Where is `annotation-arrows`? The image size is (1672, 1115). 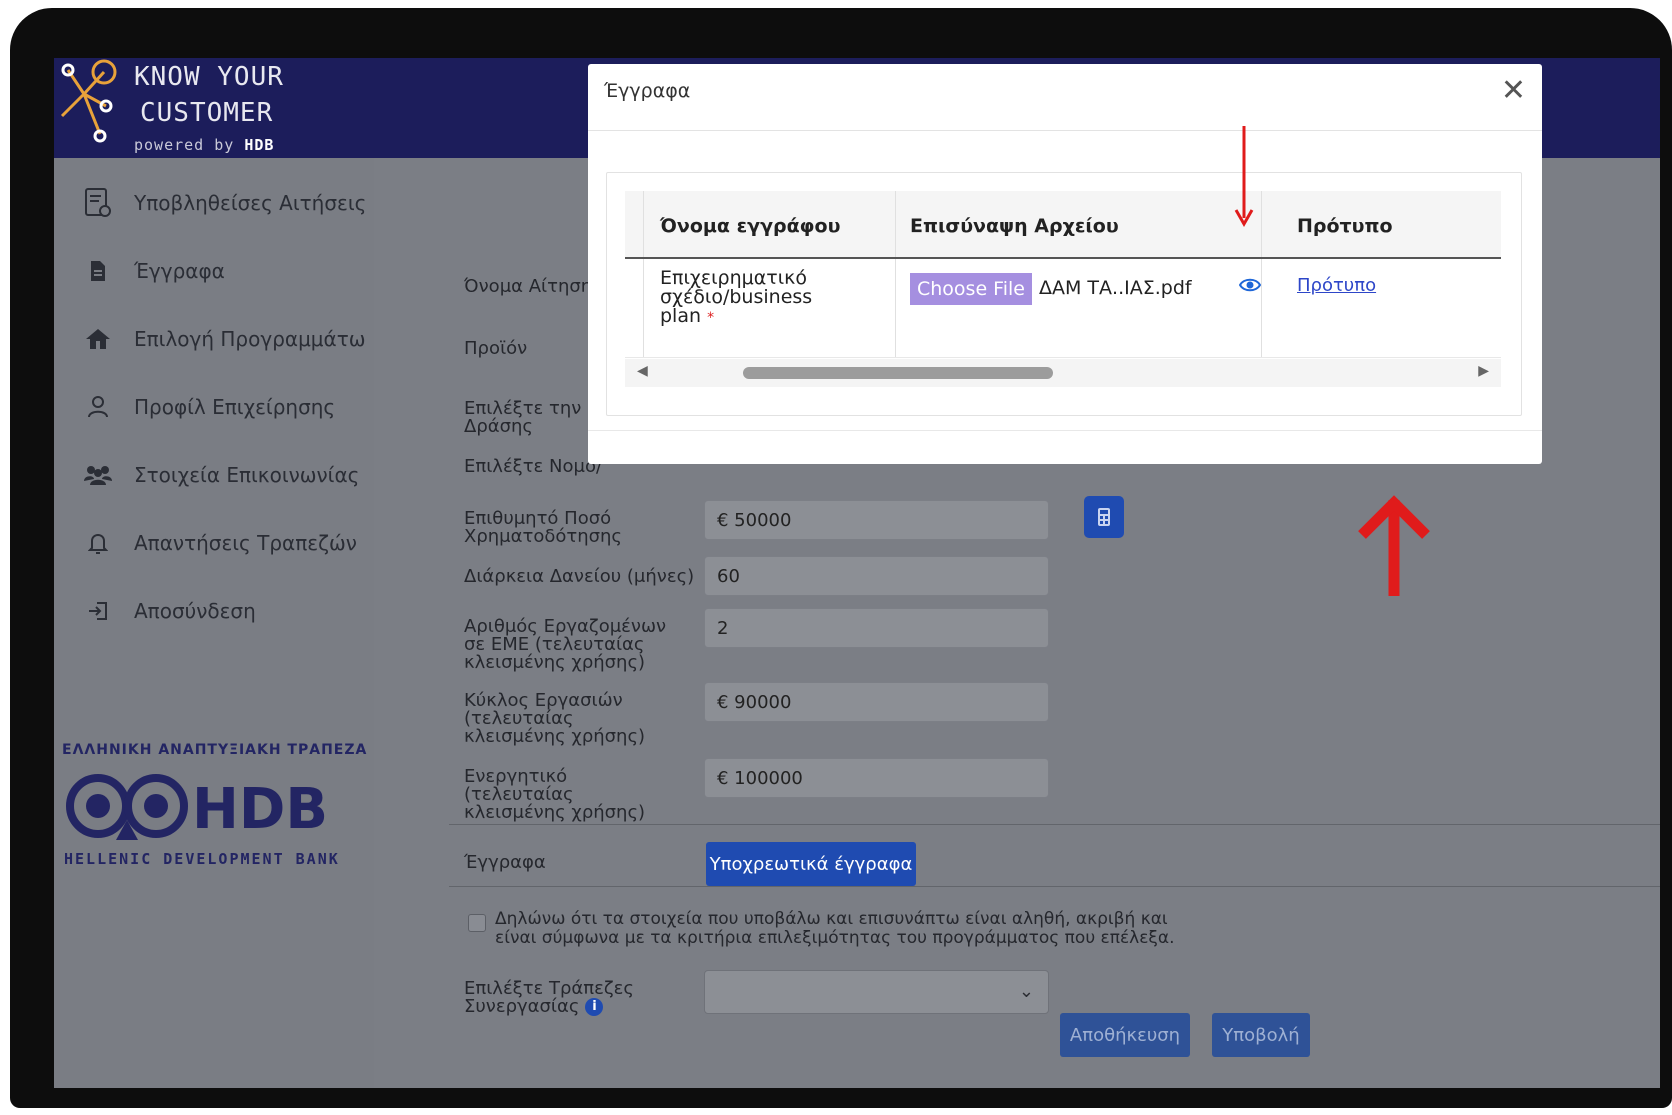
annotation-arrows is located at coordinates (1332, 361).